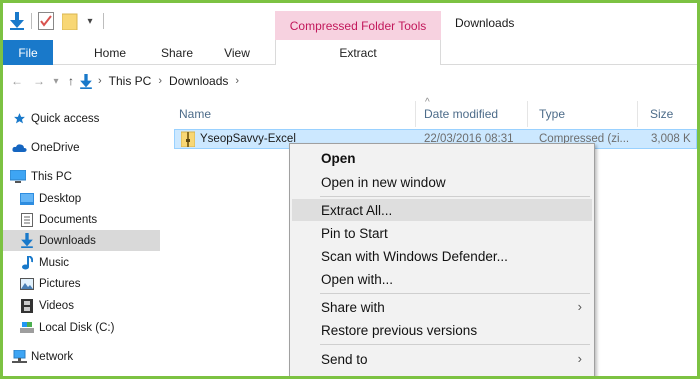 The height and width of the screenshot is (379, 700). Describe the element at coordinates (110, 52) in the screenshot. I see `tab-home: Home` at that location.